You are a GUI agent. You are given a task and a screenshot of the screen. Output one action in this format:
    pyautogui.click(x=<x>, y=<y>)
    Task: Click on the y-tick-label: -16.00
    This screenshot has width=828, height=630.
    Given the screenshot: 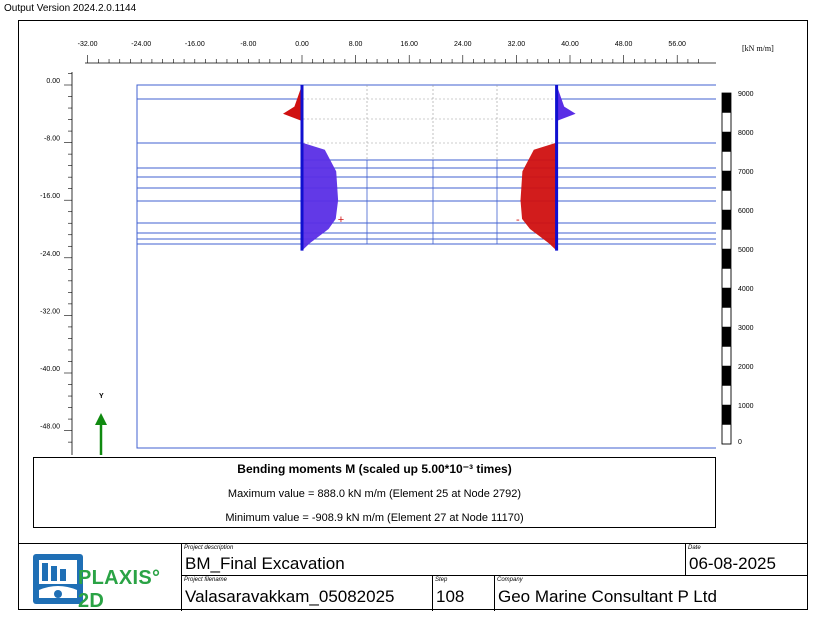 What is the action you would take?
    pyautogui.click(x=50, y=196)
    